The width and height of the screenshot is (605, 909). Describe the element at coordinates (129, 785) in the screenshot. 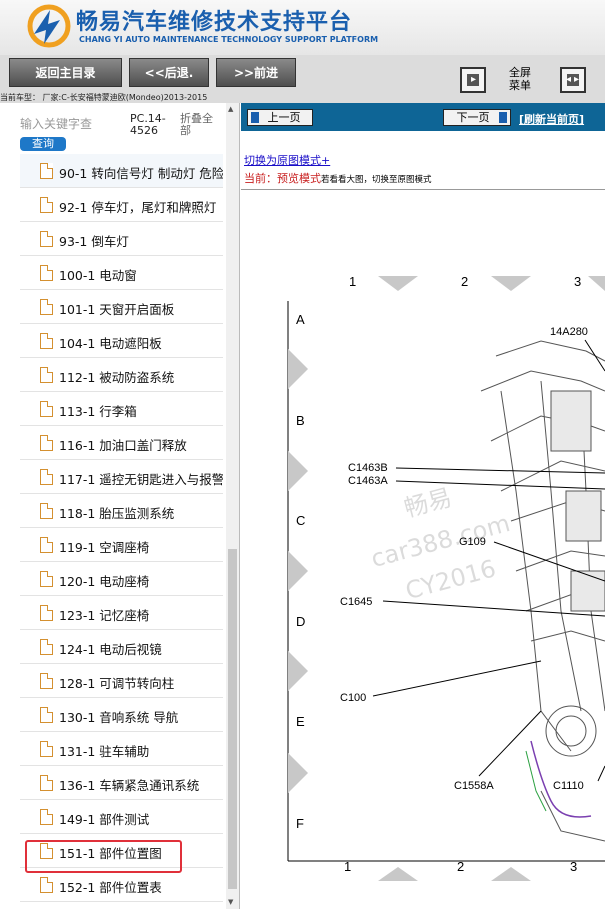

I see `toc-item-label: 136-1 车辆紧急通讯系统` at that location.